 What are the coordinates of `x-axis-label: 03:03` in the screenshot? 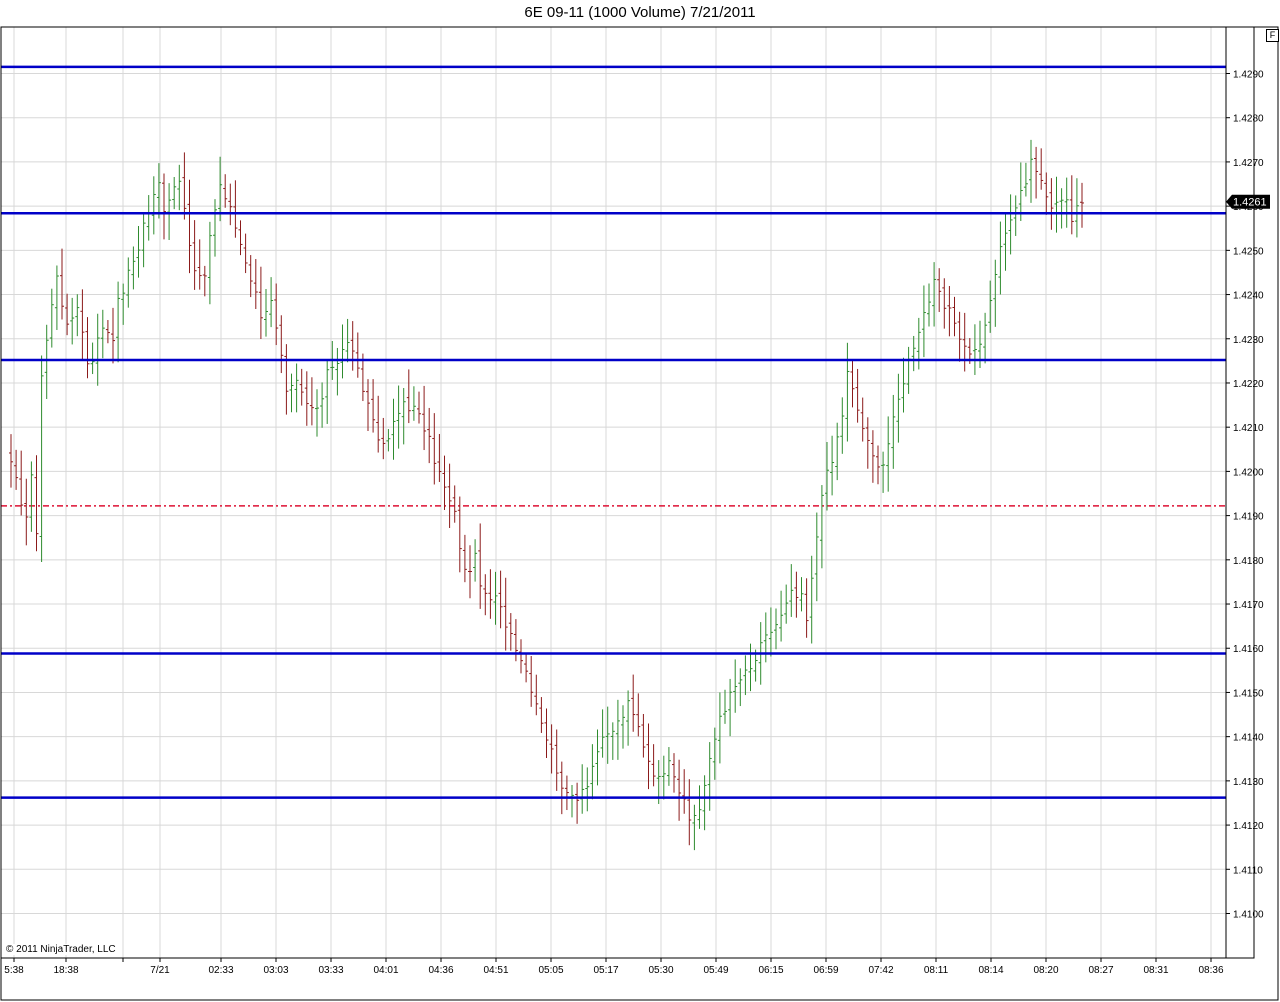 It's located at (275, 970).